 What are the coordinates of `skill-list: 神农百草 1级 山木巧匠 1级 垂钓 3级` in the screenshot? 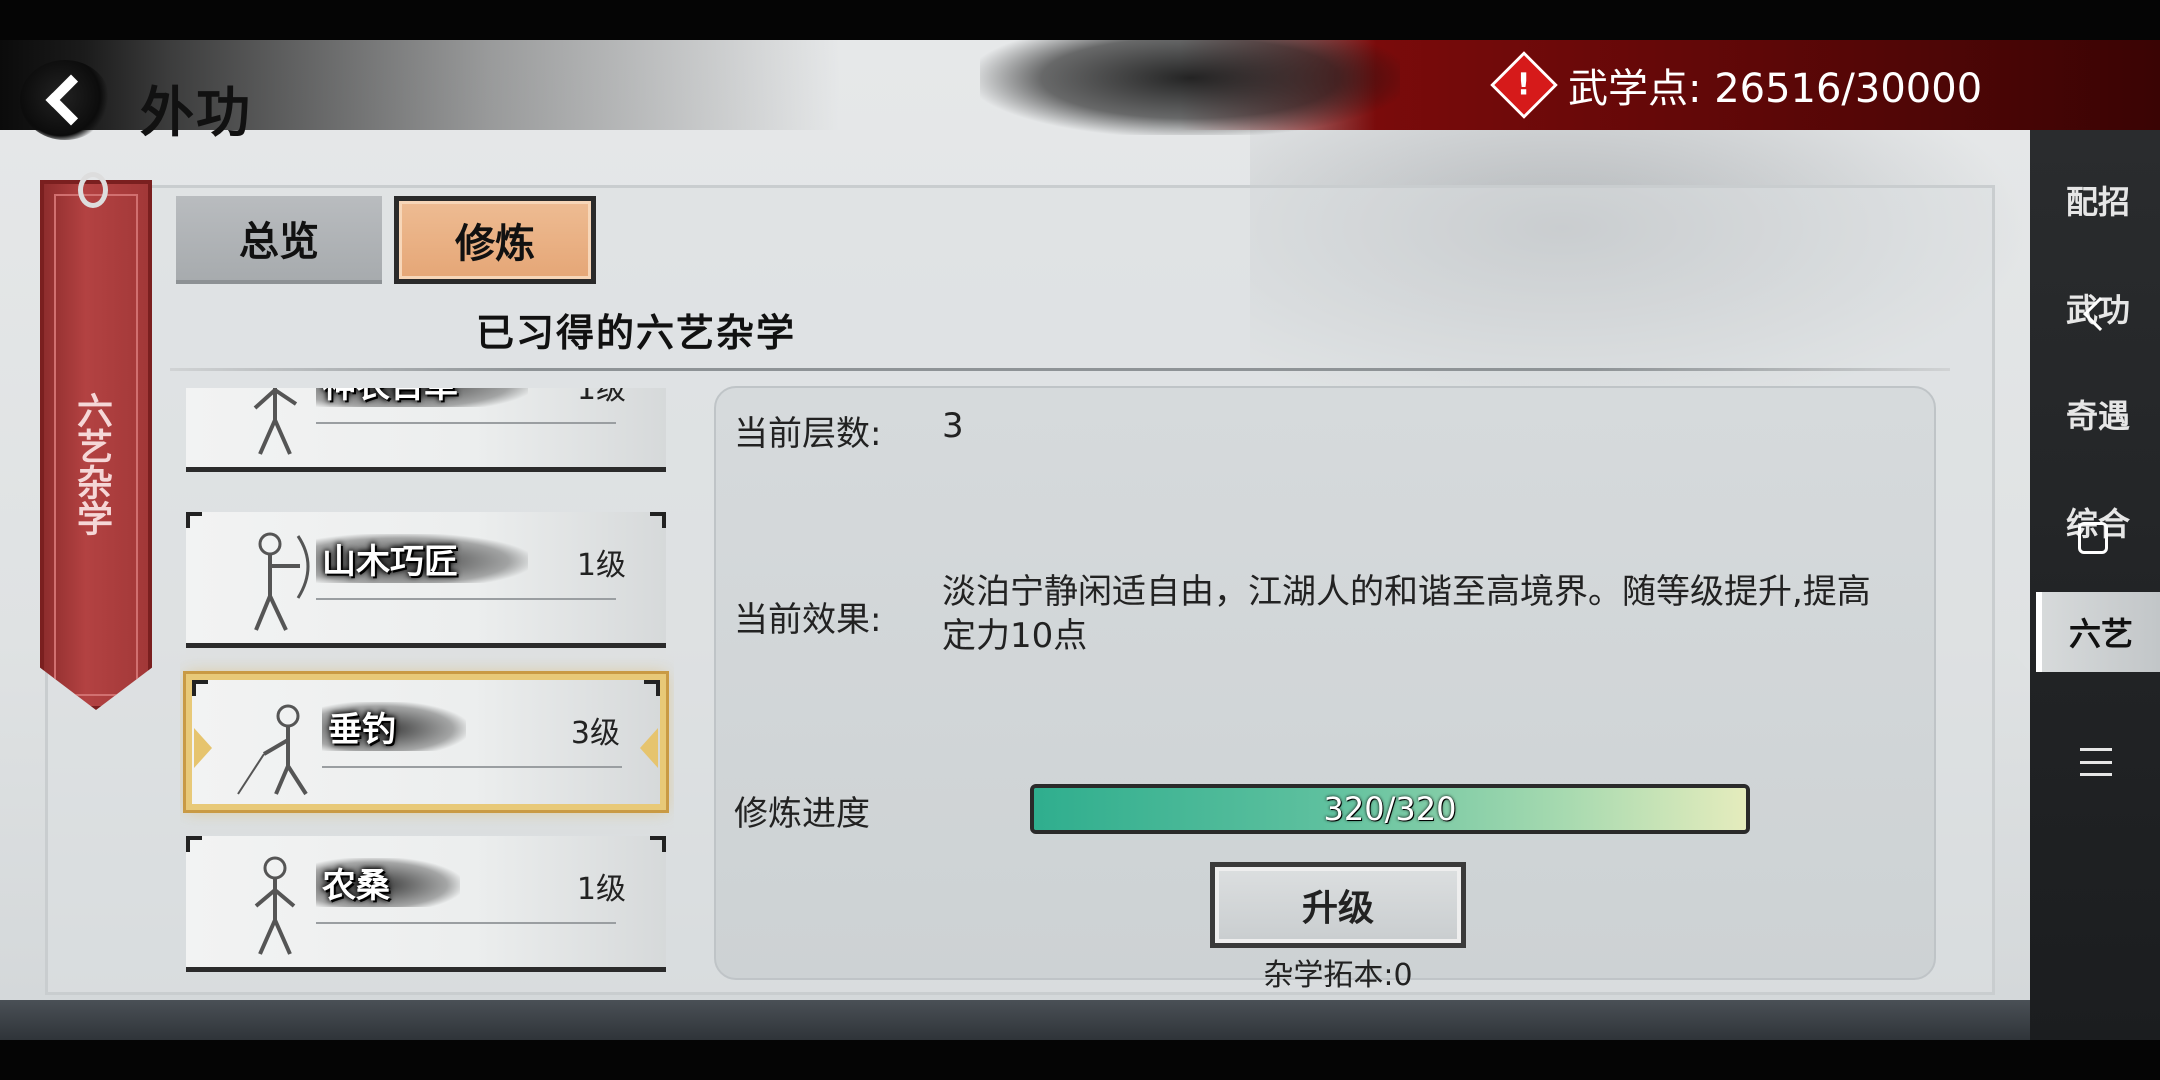 It's located at (427, 682).